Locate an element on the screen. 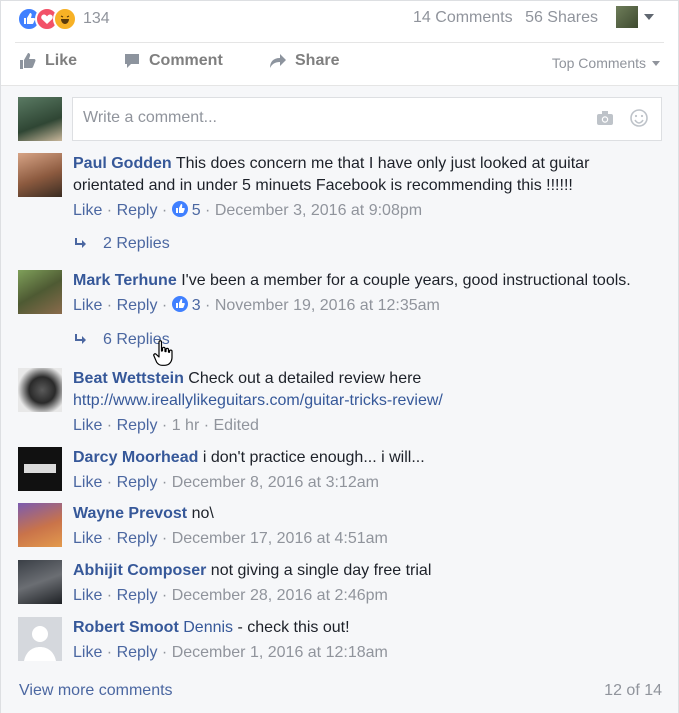 This screenshot has width=679, height=713. comment-like-count: 5 is located at coordinates (196, 210).